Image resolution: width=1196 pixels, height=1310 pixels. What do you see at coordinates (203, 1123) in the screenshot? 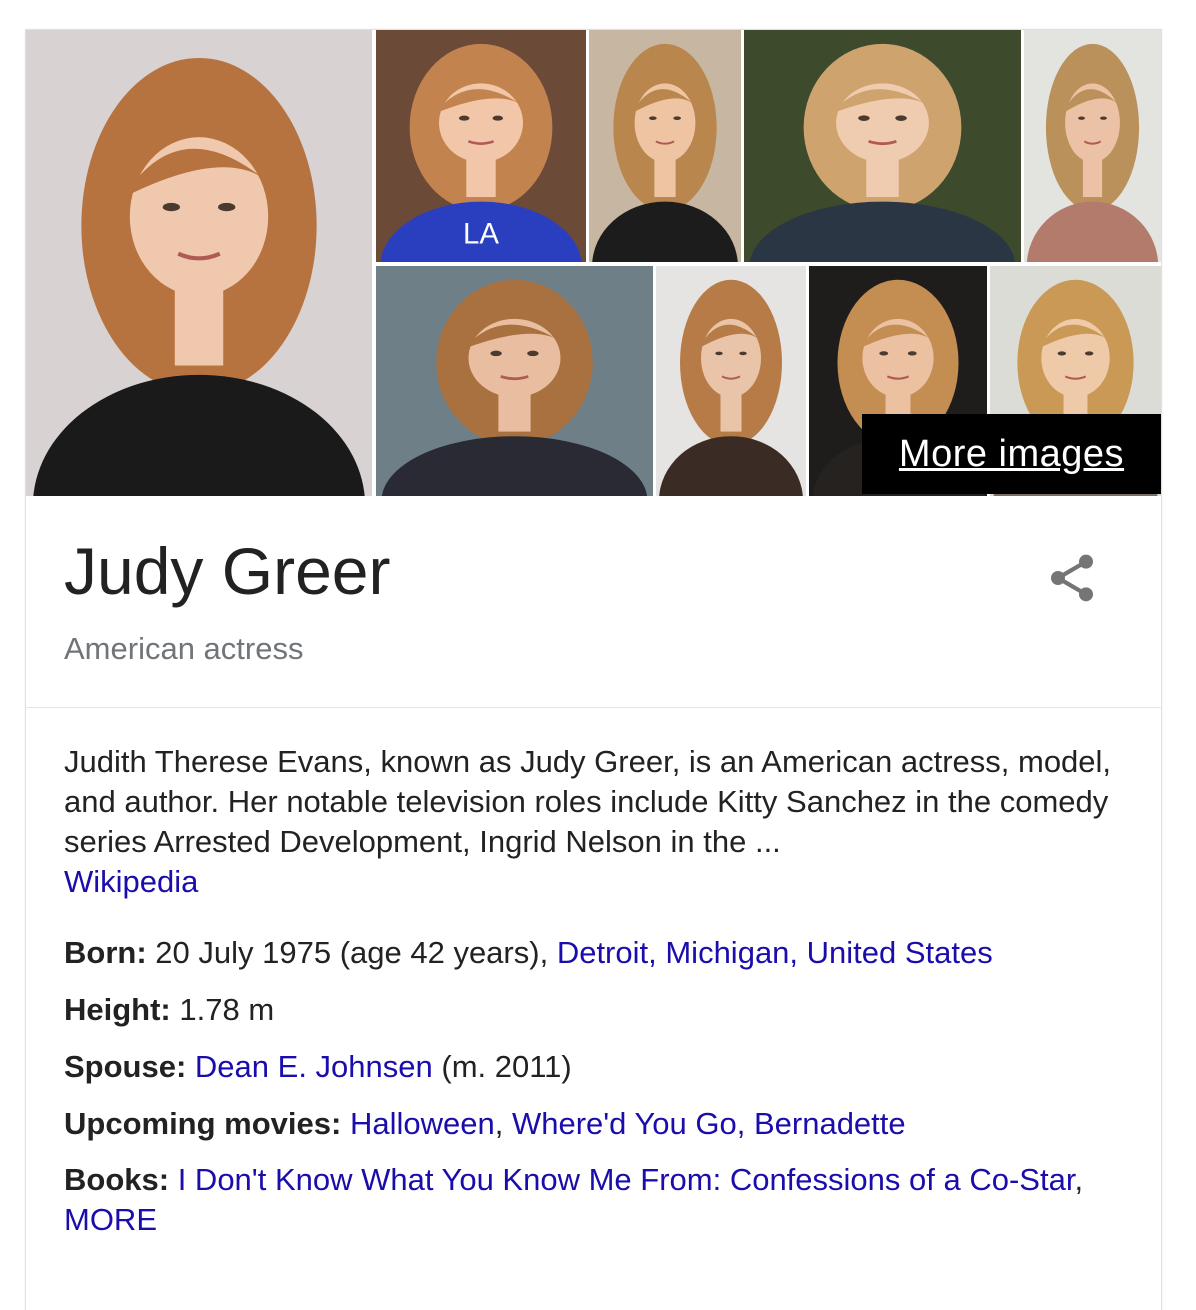
I see `fact-label: Upcoming movies:` at bounding box center [203, 1123].